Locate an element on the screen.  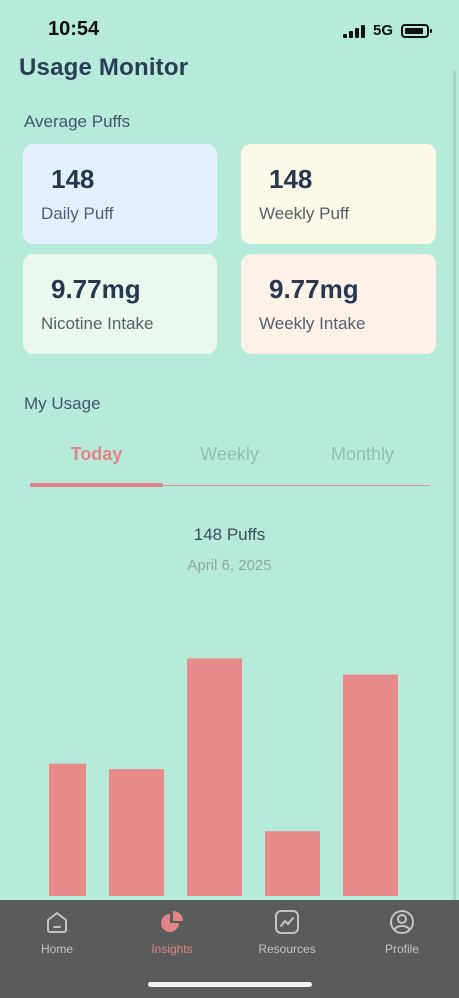
network-type: 5G is located at coordinates (382, 30).